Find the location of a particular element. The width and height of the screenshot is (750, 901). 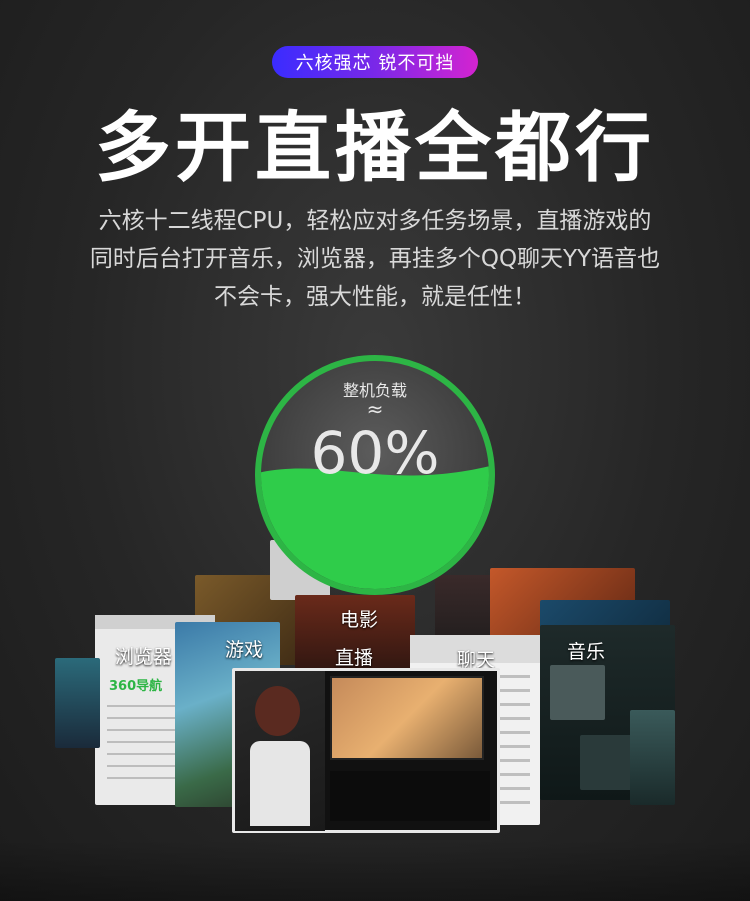

gauge-value: 60% is located at coordinates (375, 453).